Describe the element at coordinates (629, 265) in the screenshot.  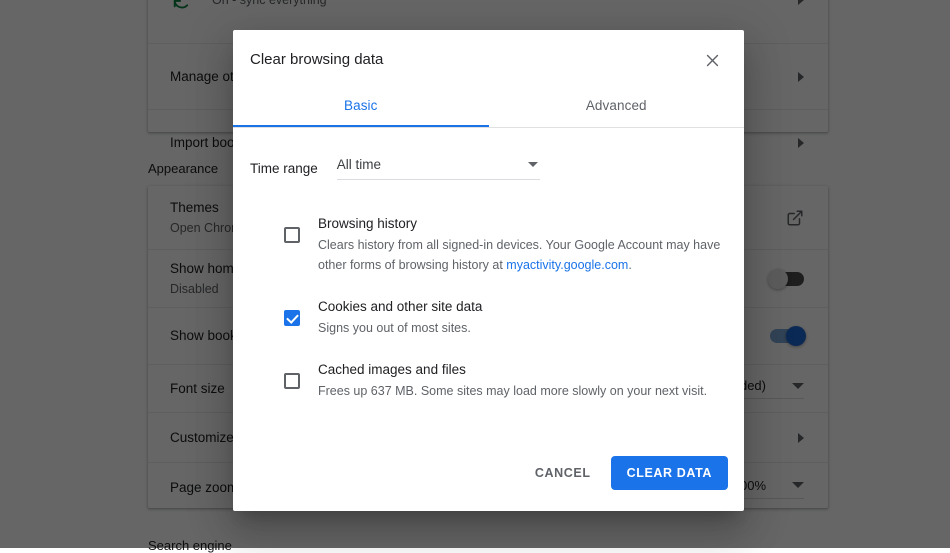
I see `option-description-tail: .` at that location.